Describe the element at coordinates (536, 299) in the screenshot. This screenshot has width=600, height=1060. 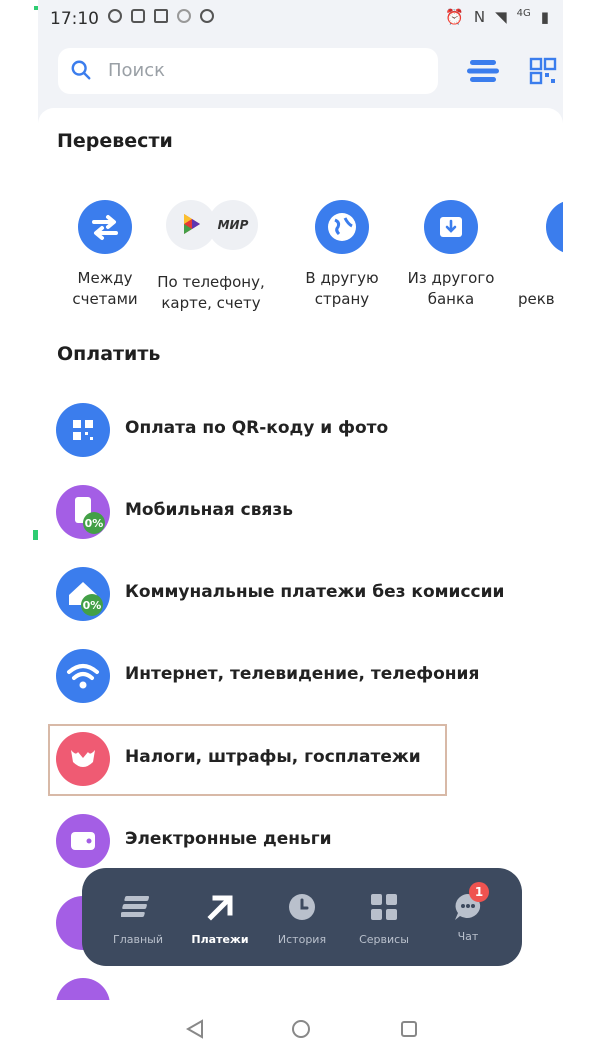
I see `transfer-label: рекв` at that location.